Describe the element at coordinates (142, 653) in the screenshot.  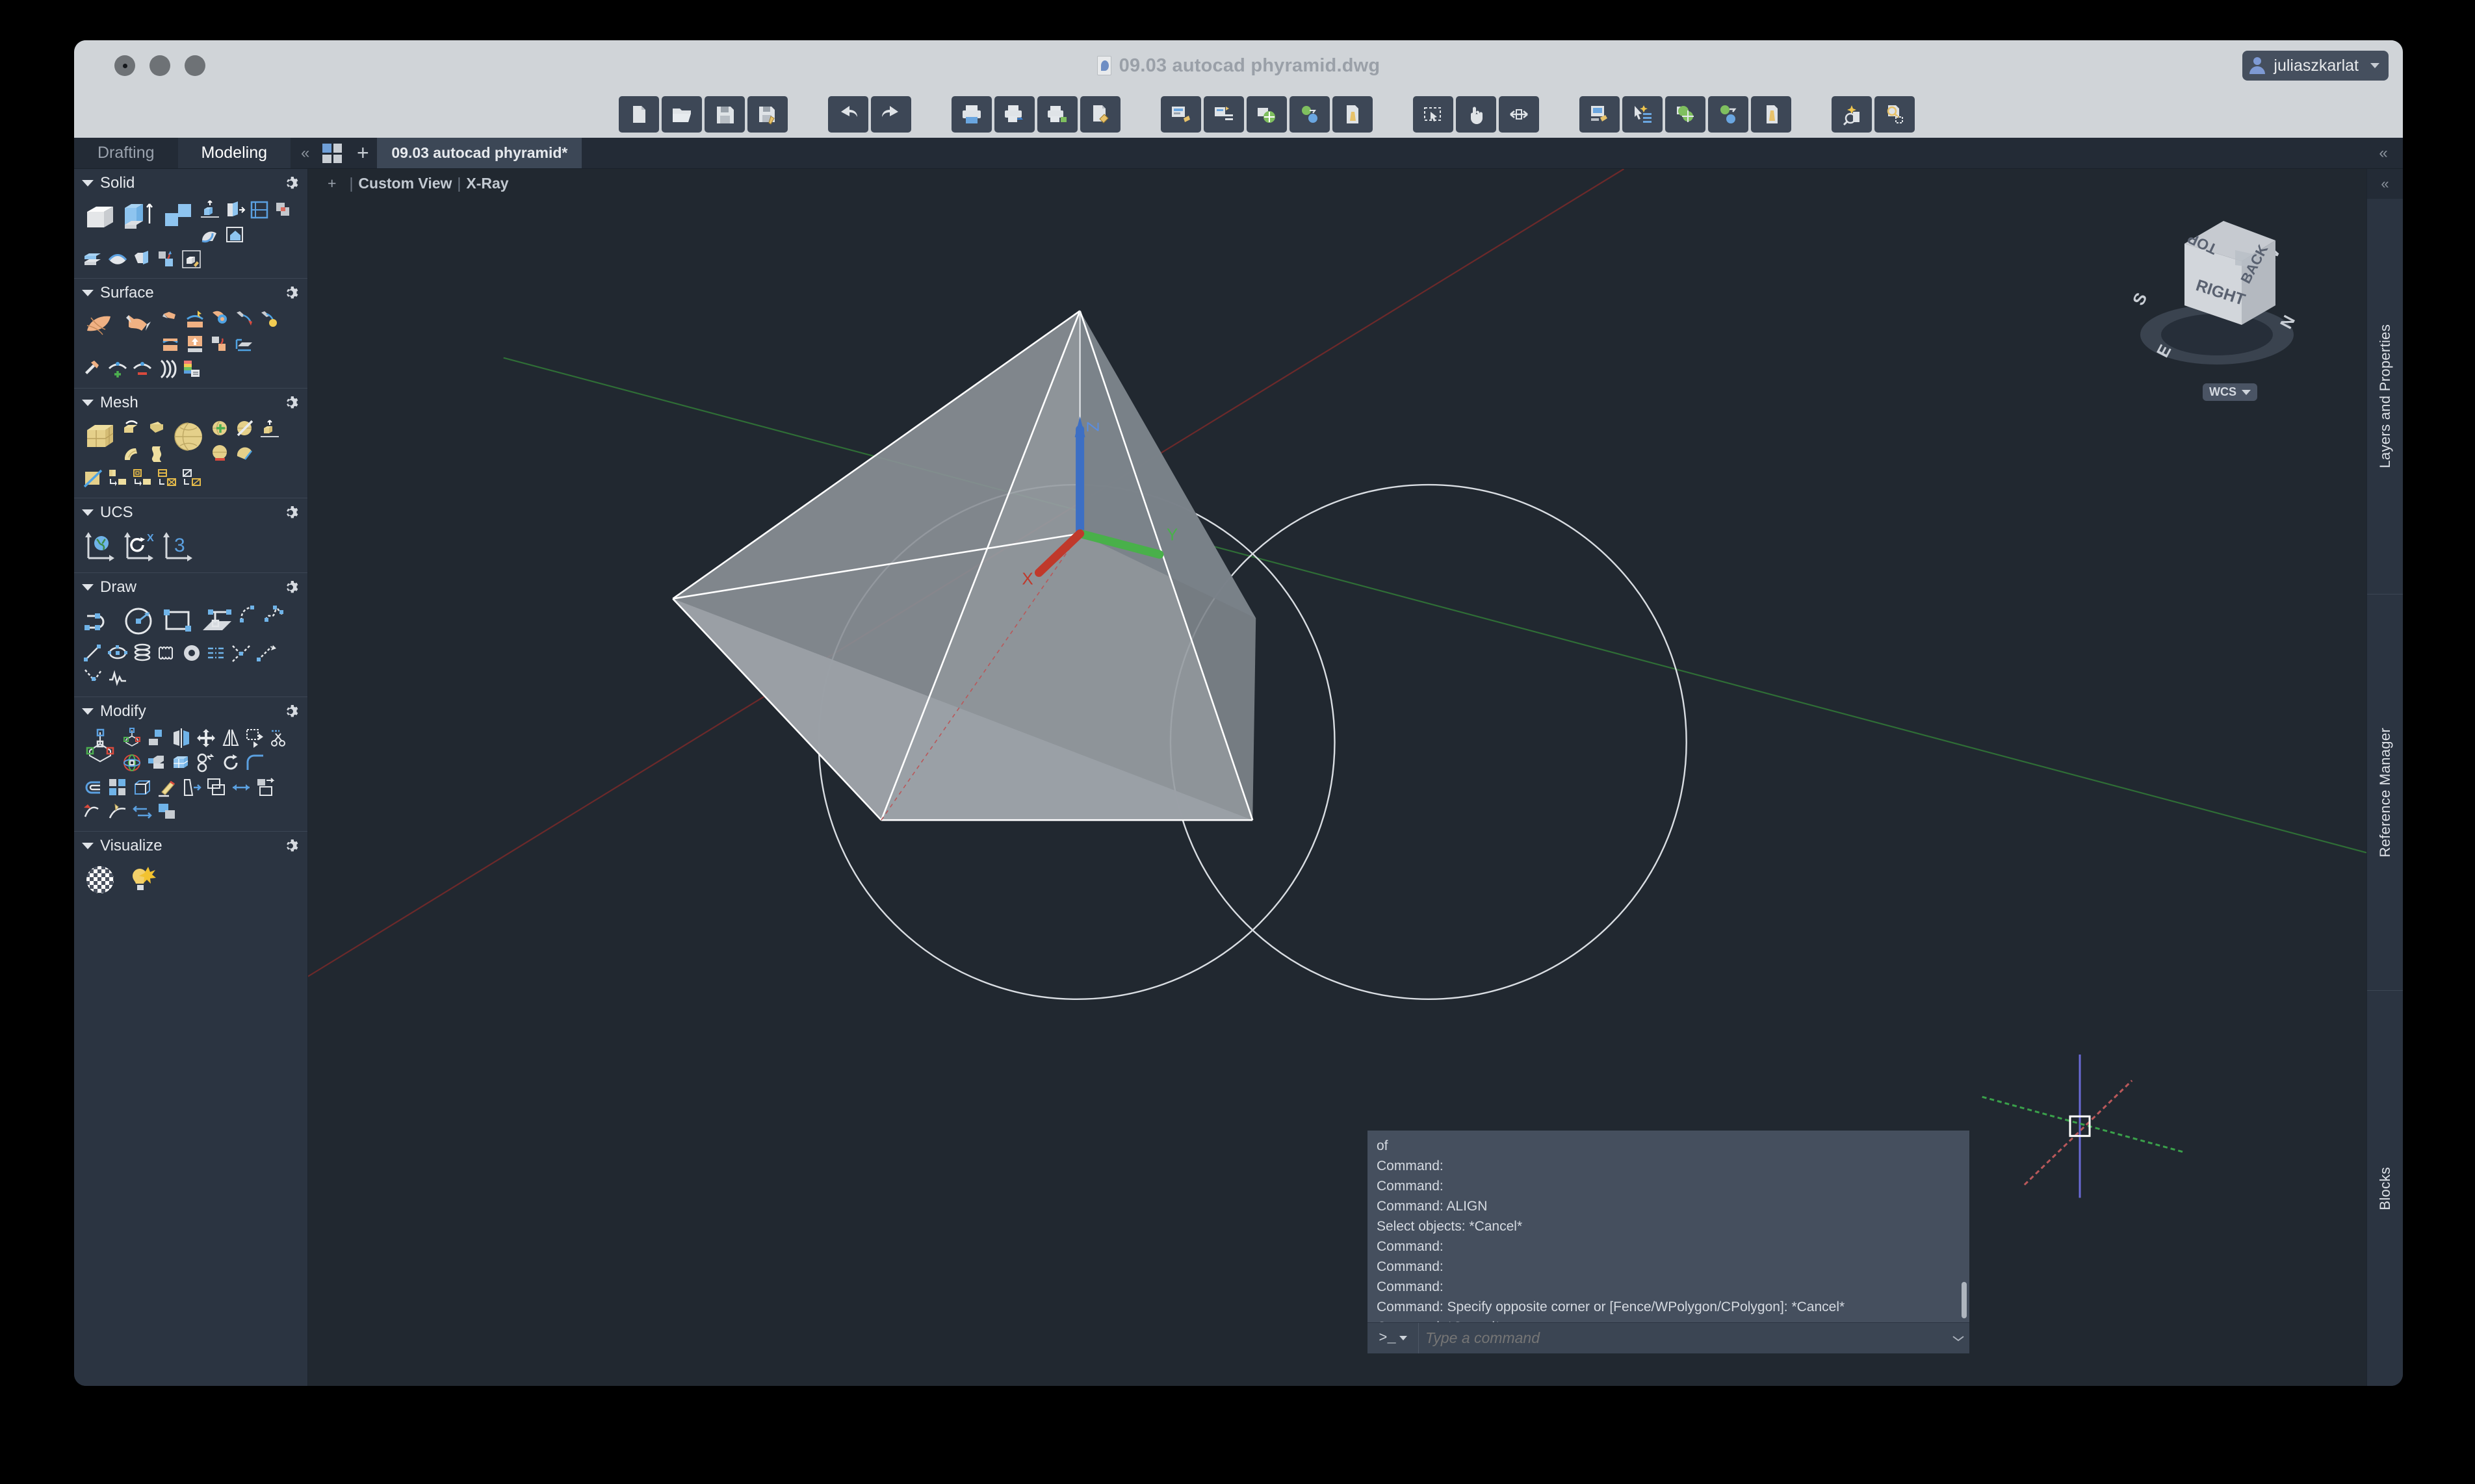
I see `tool-helix` at that location.